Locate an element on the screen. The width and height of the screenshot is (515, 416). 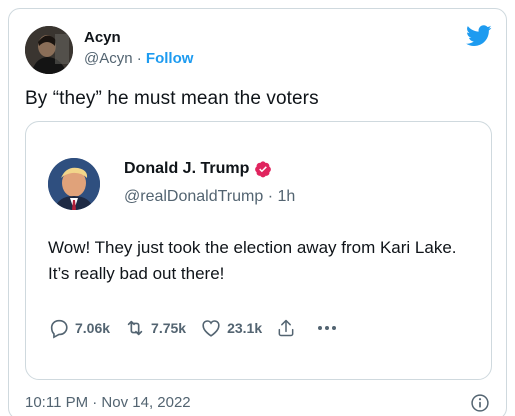
retweet-button: 7.75k is located at coordinates (155, 328).